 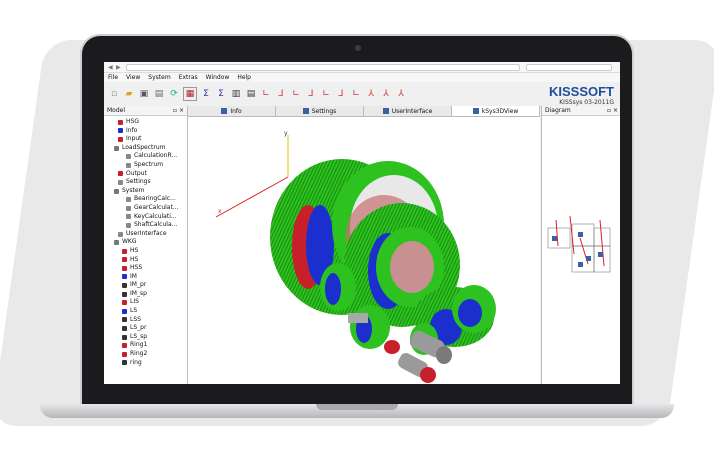 What do you see at coordinates (500, 111) in the screenshot?
I see `tab-3d-view-label: kSys3DView` at bounding box center [500, 111].